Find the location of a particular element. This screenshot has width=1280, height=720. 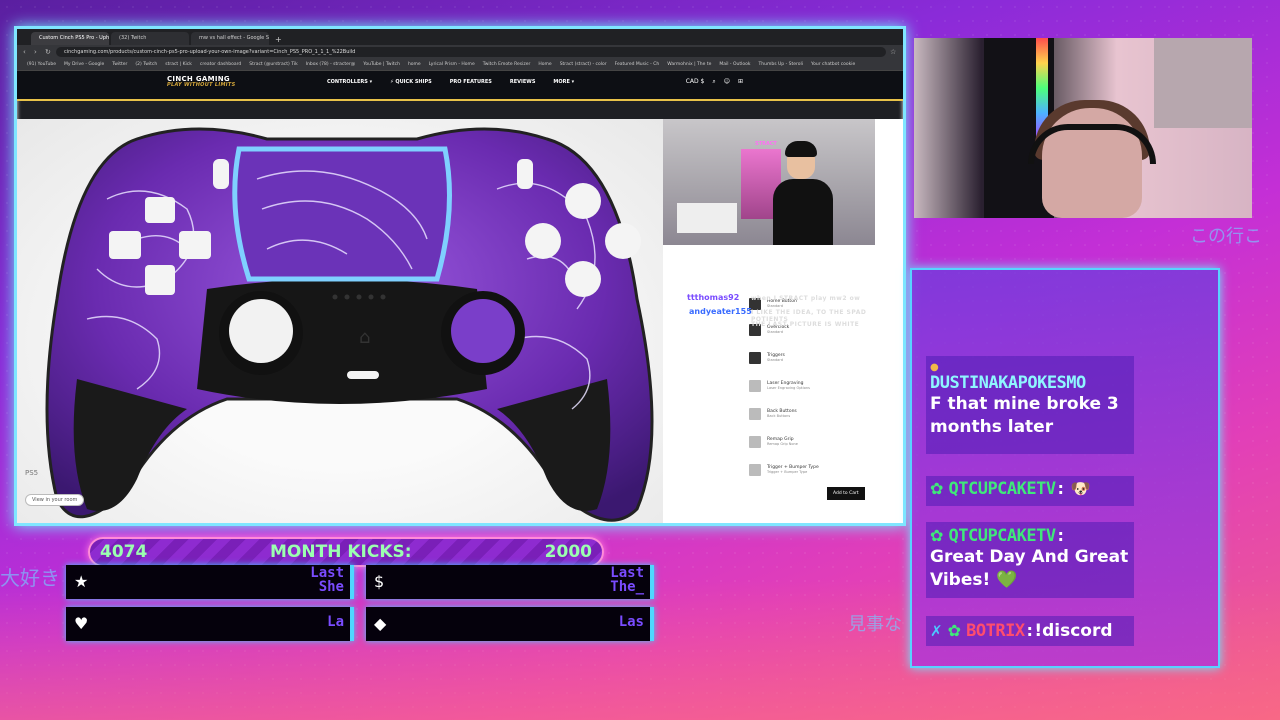

reload-icon: ↻ is located at coordinates (48, 52).